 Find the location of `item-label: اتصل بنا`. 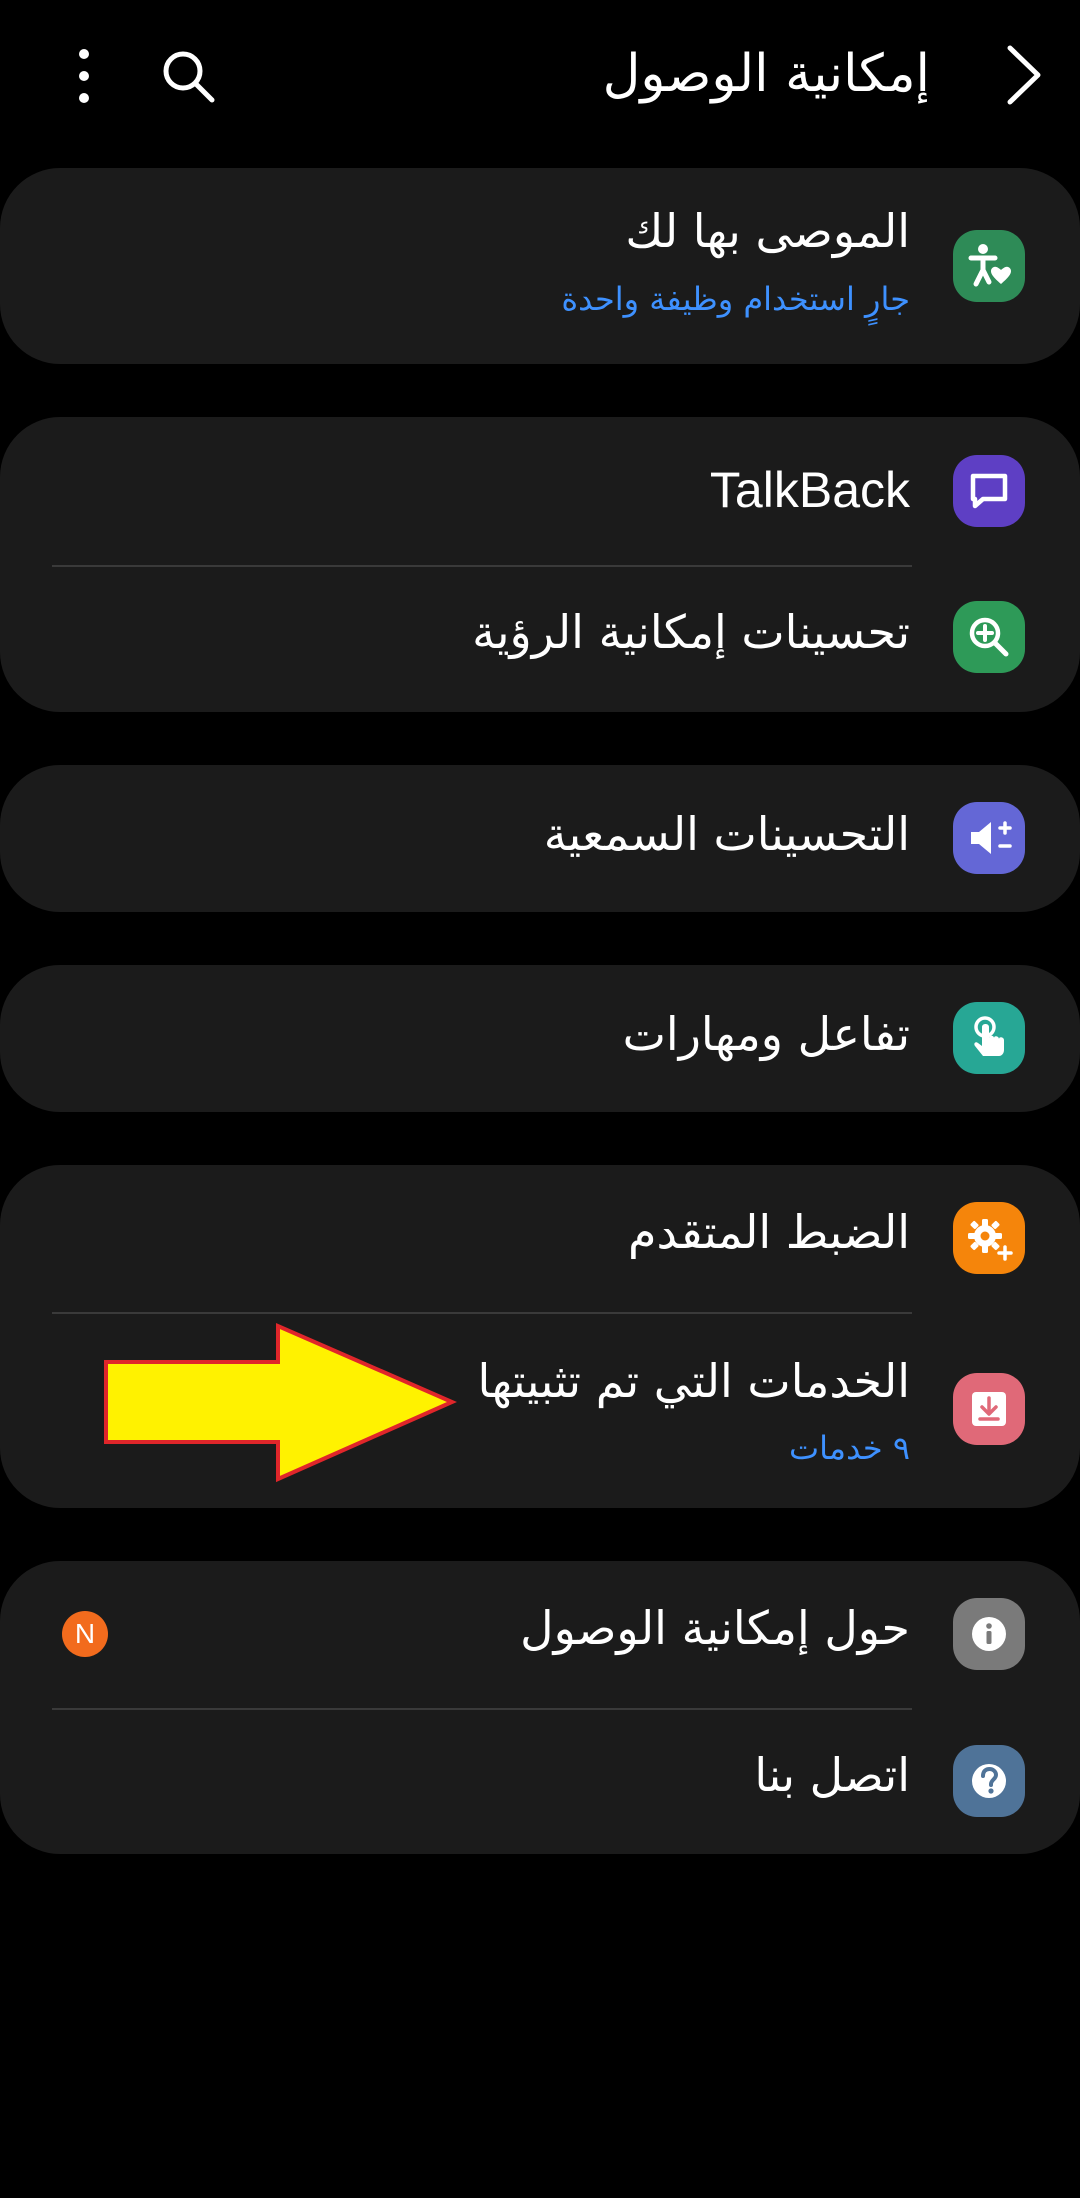

item-label: اتصل بنا is located at coordinates (832, 1775).